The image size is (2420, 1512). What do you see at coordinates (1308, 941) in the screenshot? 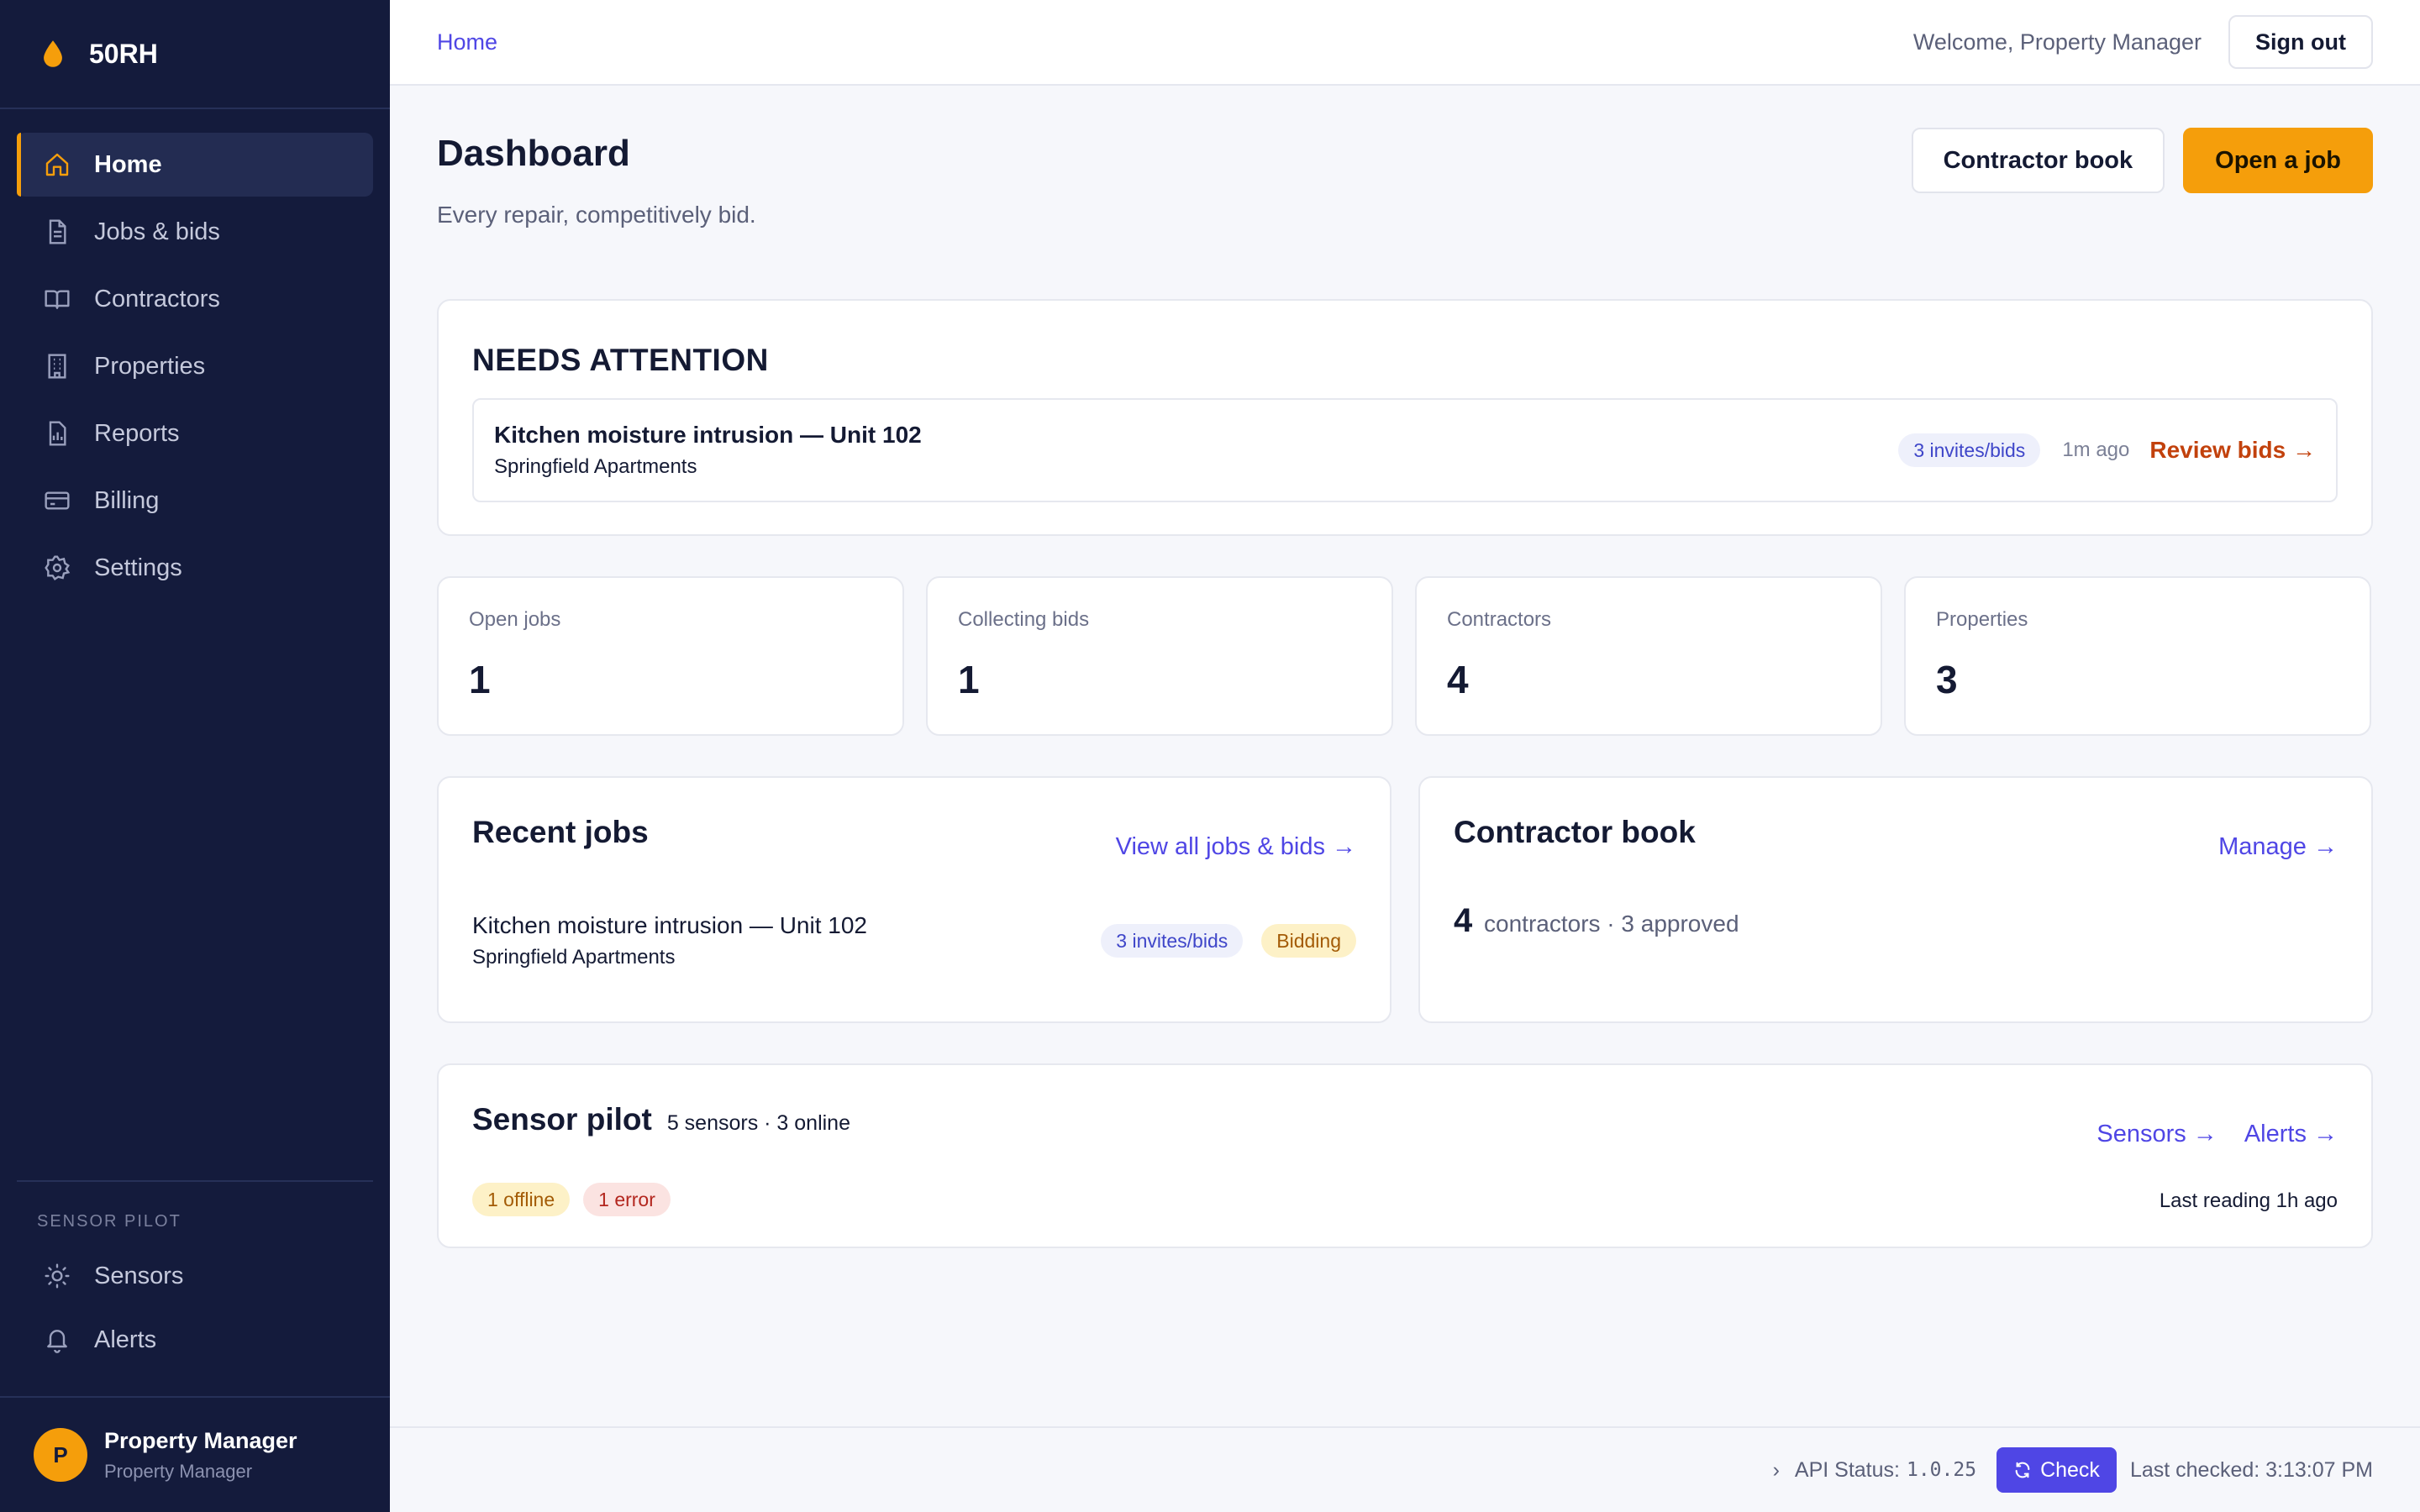
I see `status-badge: Bidding` at bounding box center [1308, 941].